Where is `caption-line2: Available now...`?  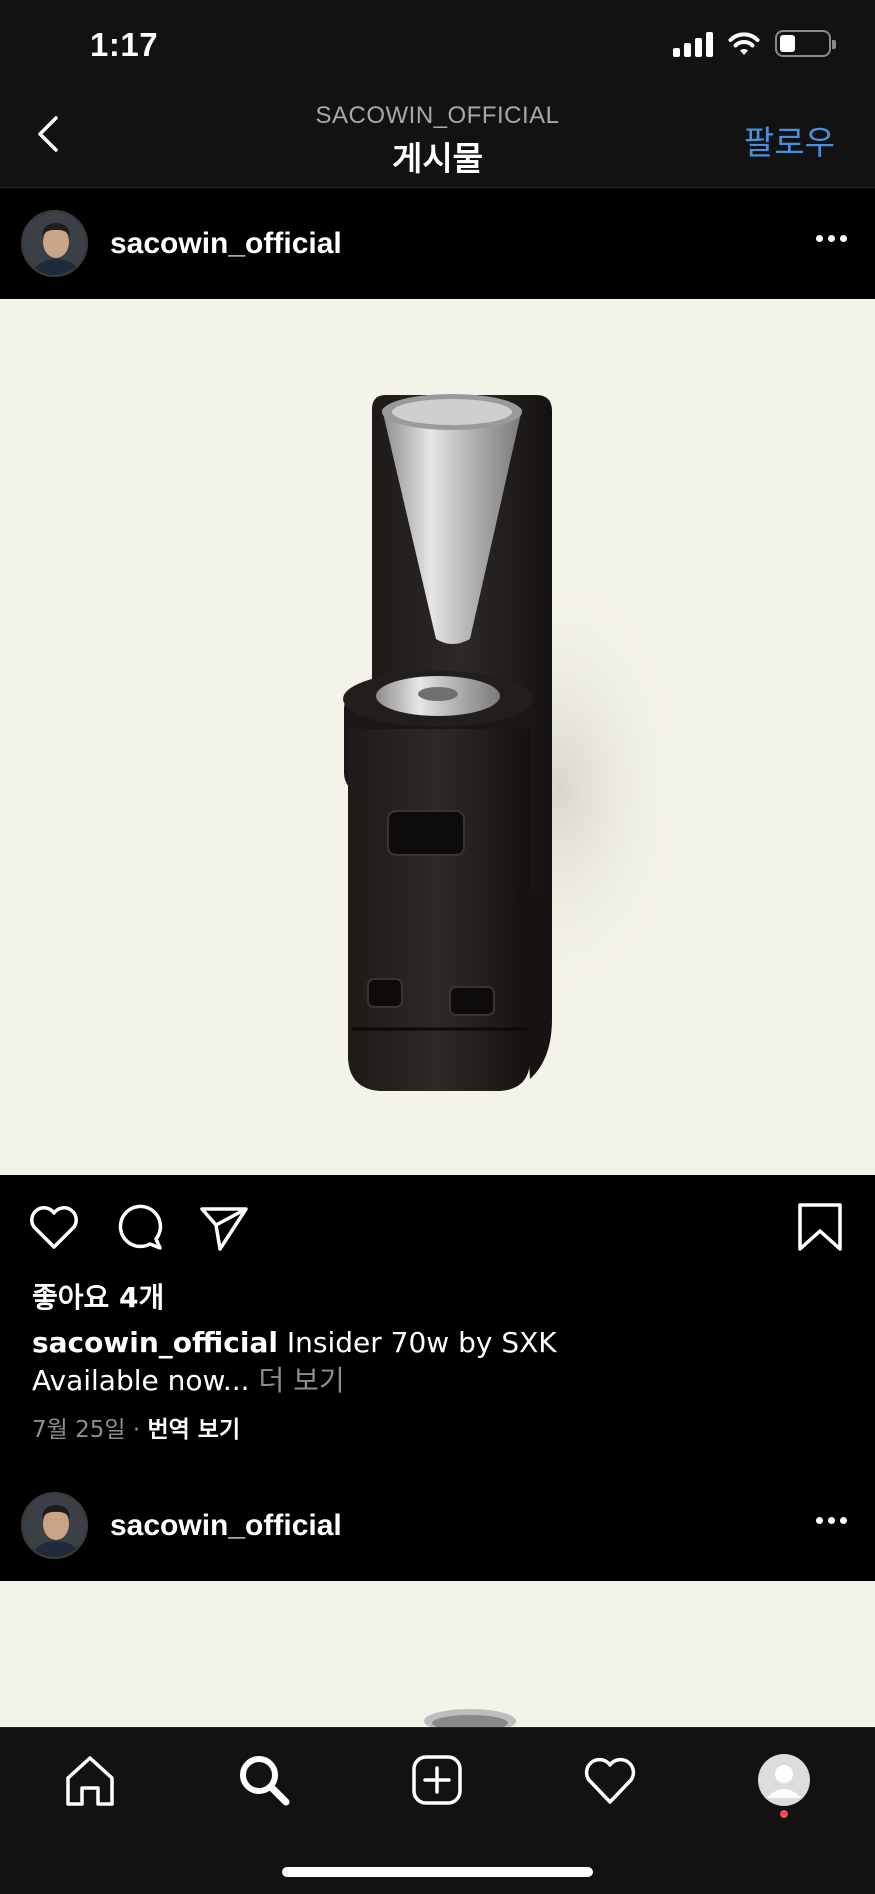 caption-line2: Available now... is located at coordinates (141, 1380).